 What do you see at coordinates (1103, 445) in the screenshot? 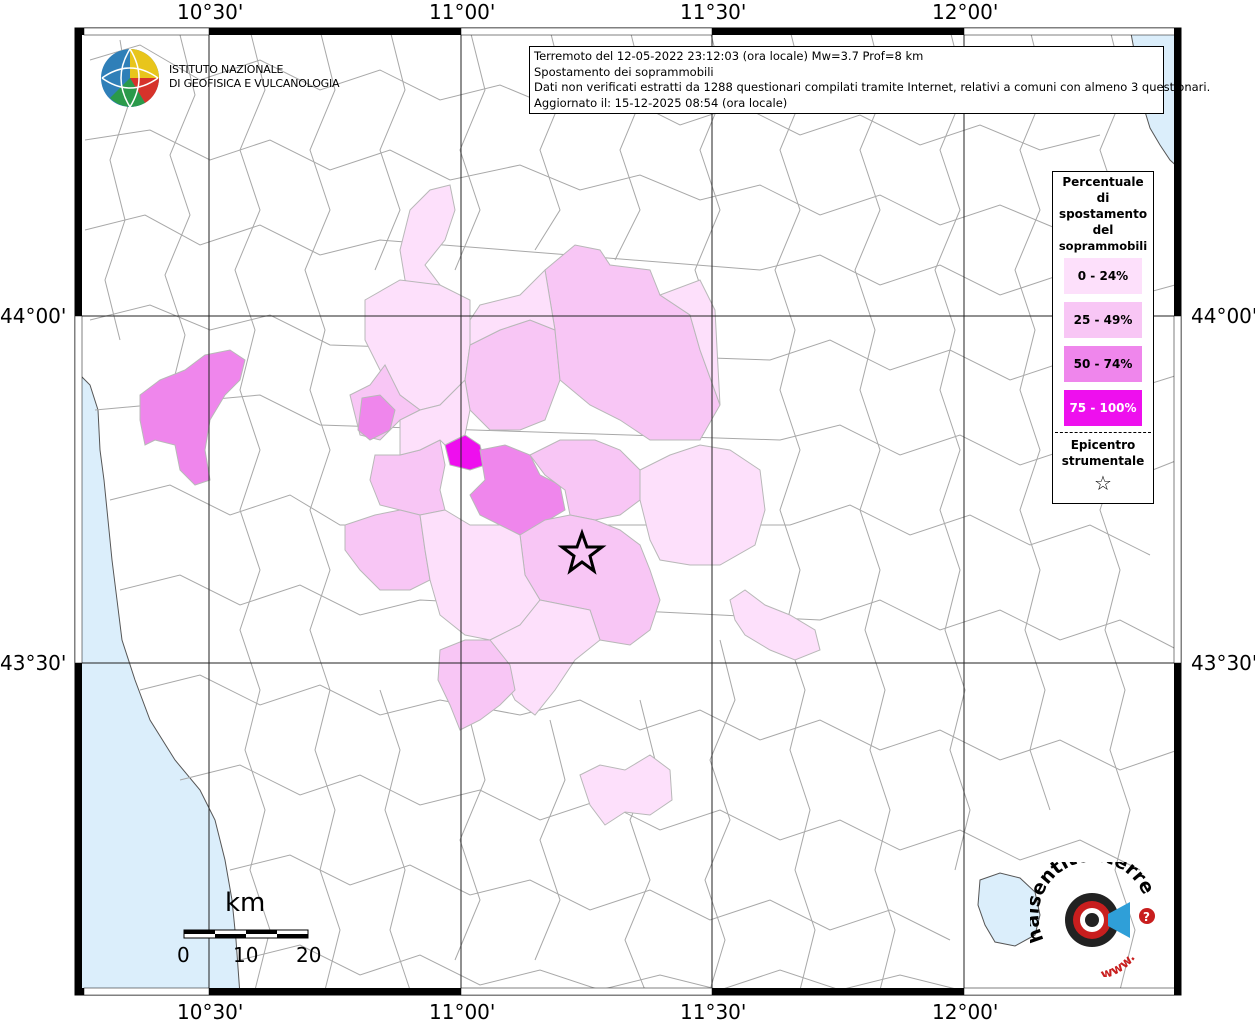
I see `legend-epicenter-line: Epicentro` at bounding box center [1103, 445].